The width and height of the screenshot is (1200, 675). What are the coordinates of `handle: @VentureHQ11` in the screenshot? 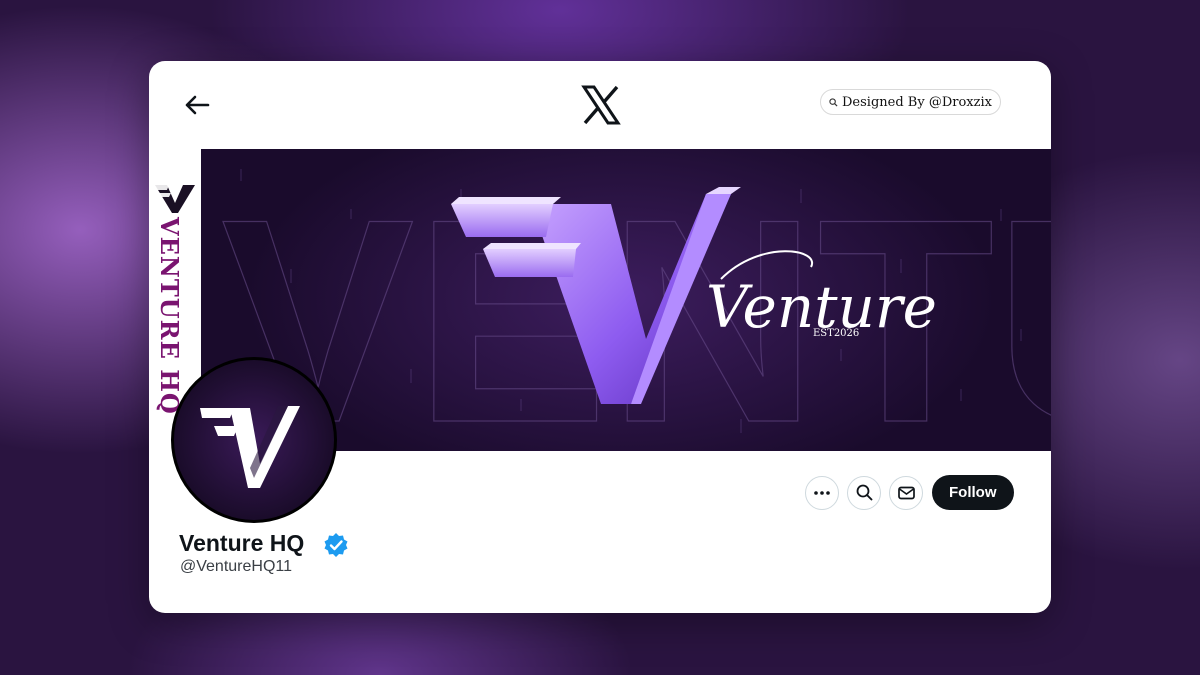 It's located at (236, 566).